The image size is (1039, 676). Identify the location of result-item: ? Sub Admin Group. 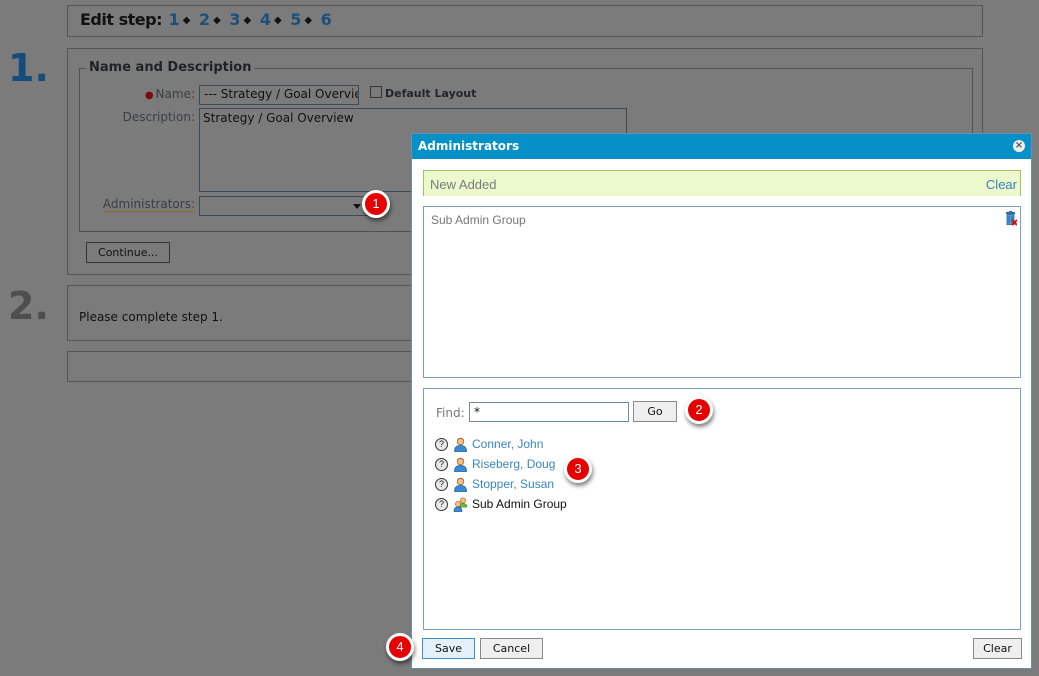
(501, 504).